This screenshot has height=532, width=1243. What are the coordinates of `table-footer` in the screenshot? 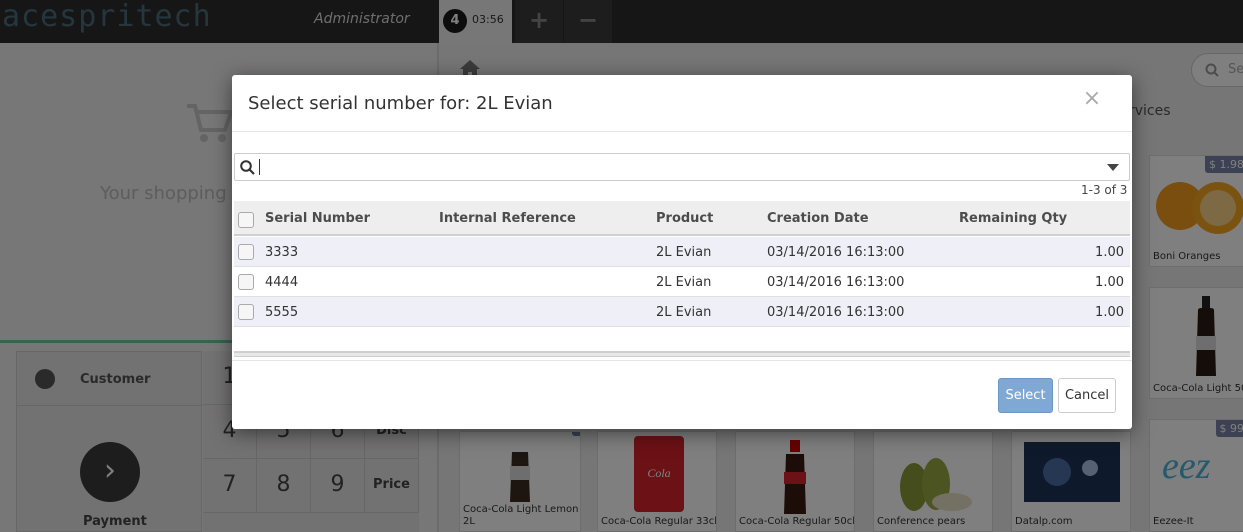 It's located at (682, 354).